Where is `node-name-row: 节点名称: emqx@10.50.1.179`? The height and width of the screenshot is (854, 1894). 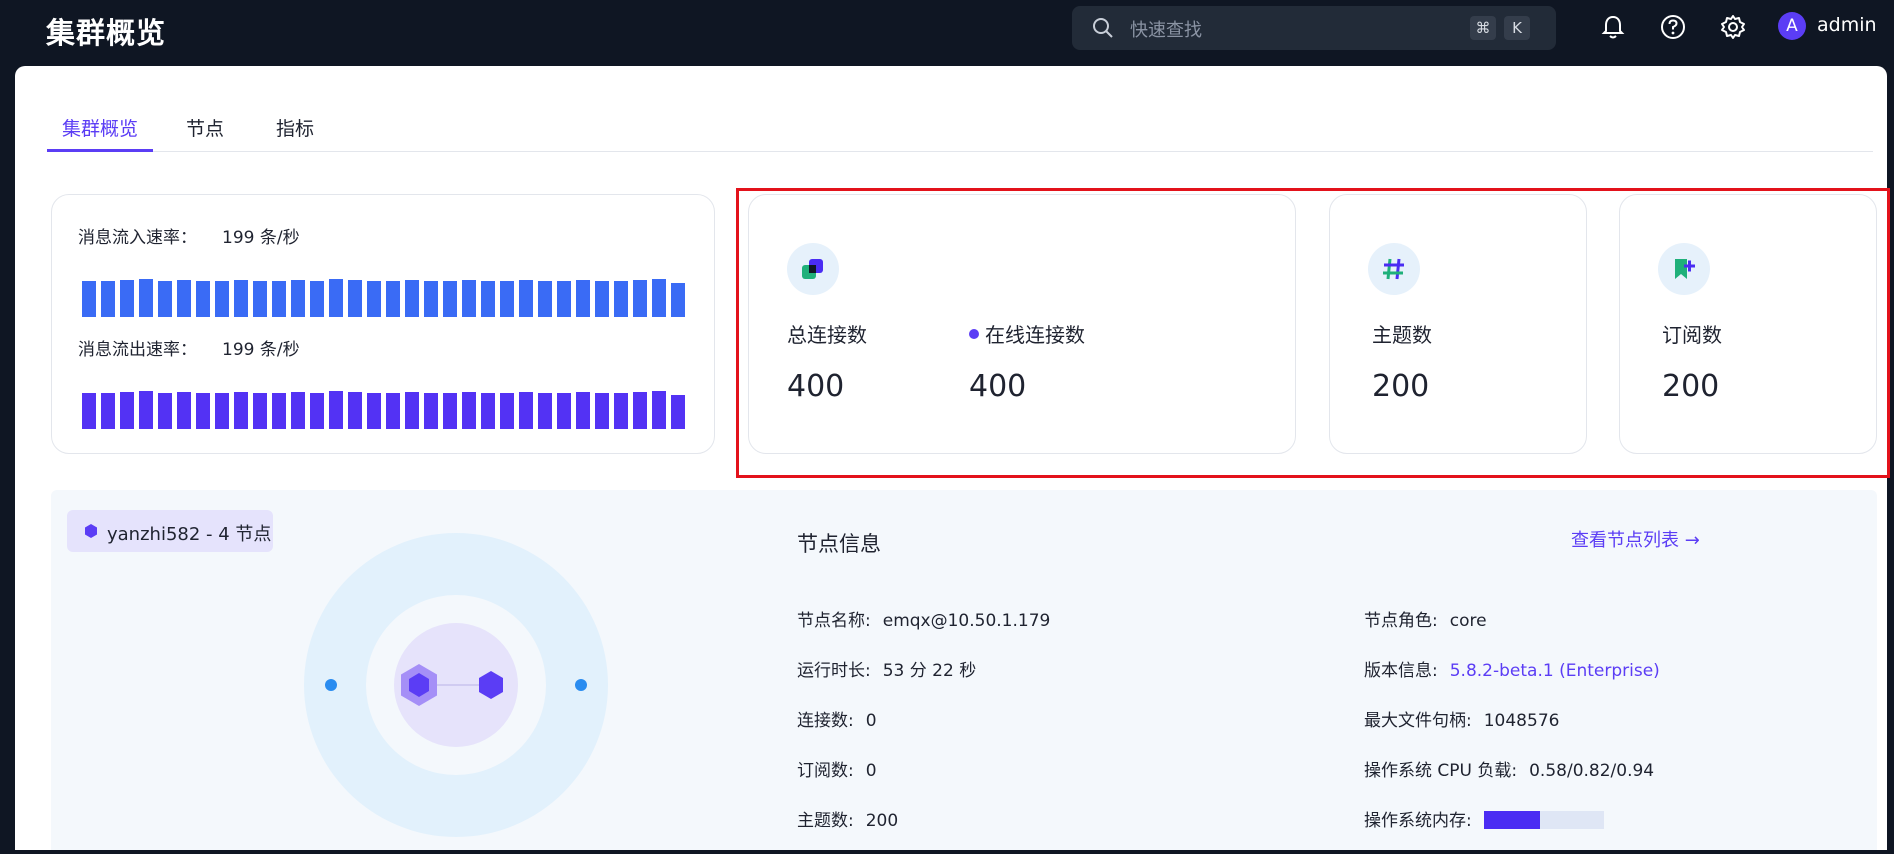
node-name-row: 节点名称: emqx@10.50.1.179 is located at coordinates (923, 618).